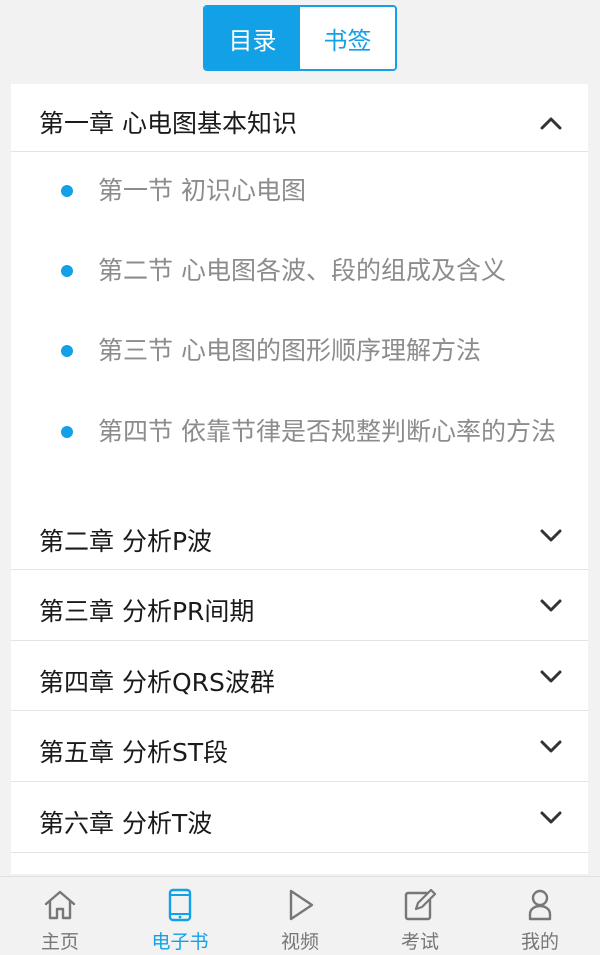 The height and width of the screenshot is (955, 600). I want to click on section-item: 第四节 依靠节律是否规整判断心率的方法, so click(299, 444).